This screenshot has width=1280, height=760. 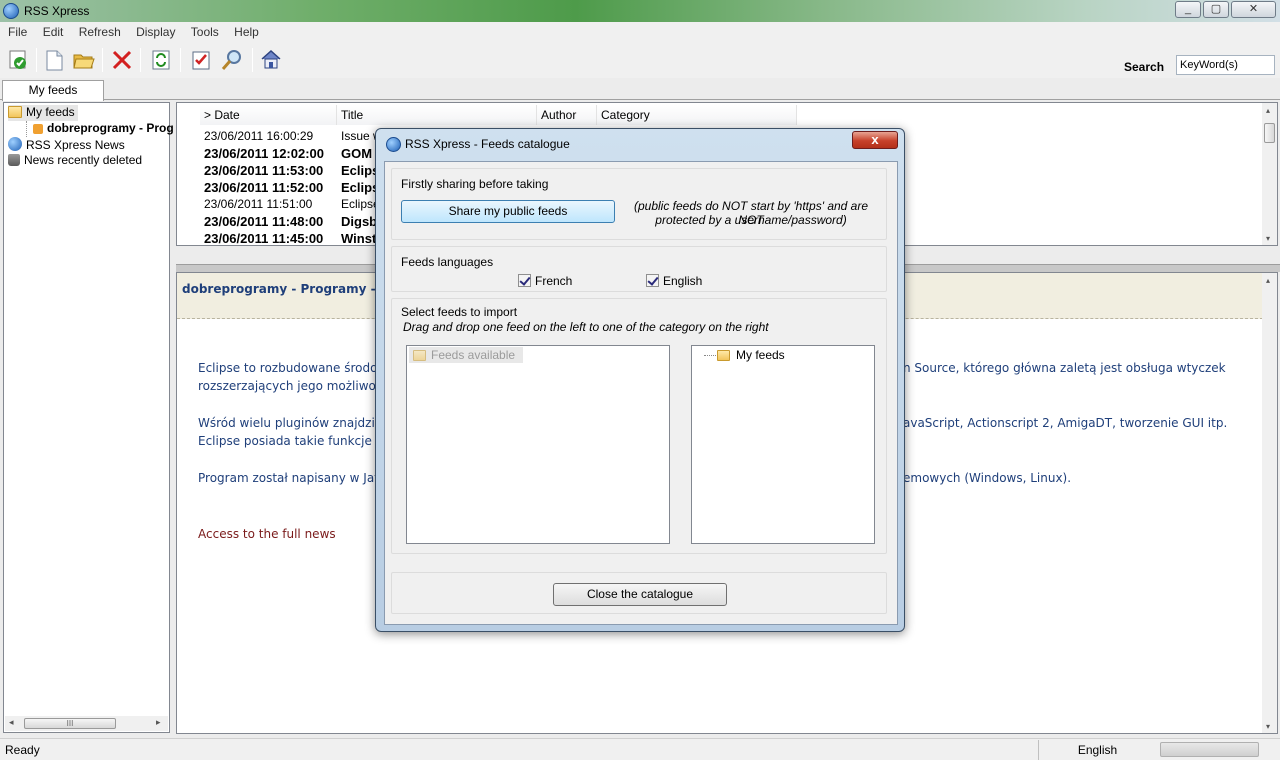 I want to click on news-date: 23/06/2011 11:52:00, so click(x=264, y=187).